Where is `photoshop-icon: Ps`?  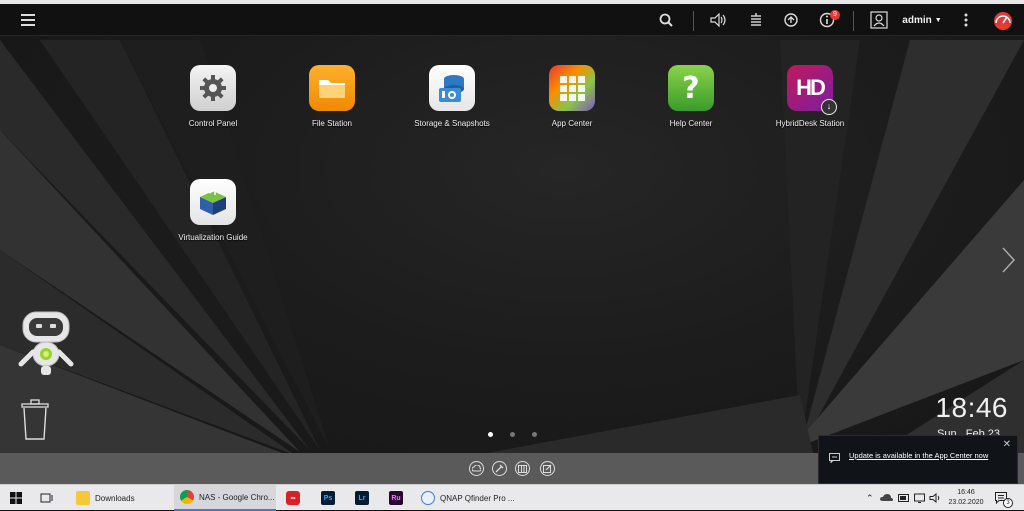
photoshop-icon: Ps is located at coordinates (328, 498).